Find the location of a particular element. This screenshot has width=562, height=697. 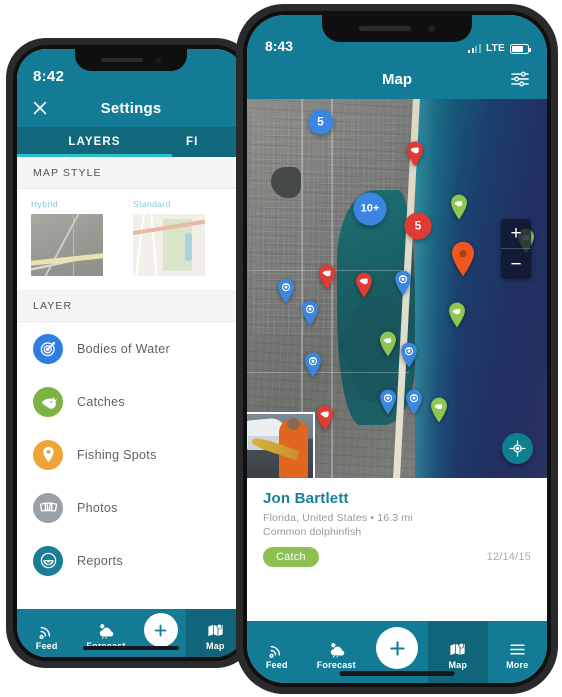

map-style-hybrid: Hybrid is located at coordinates (67, 237).